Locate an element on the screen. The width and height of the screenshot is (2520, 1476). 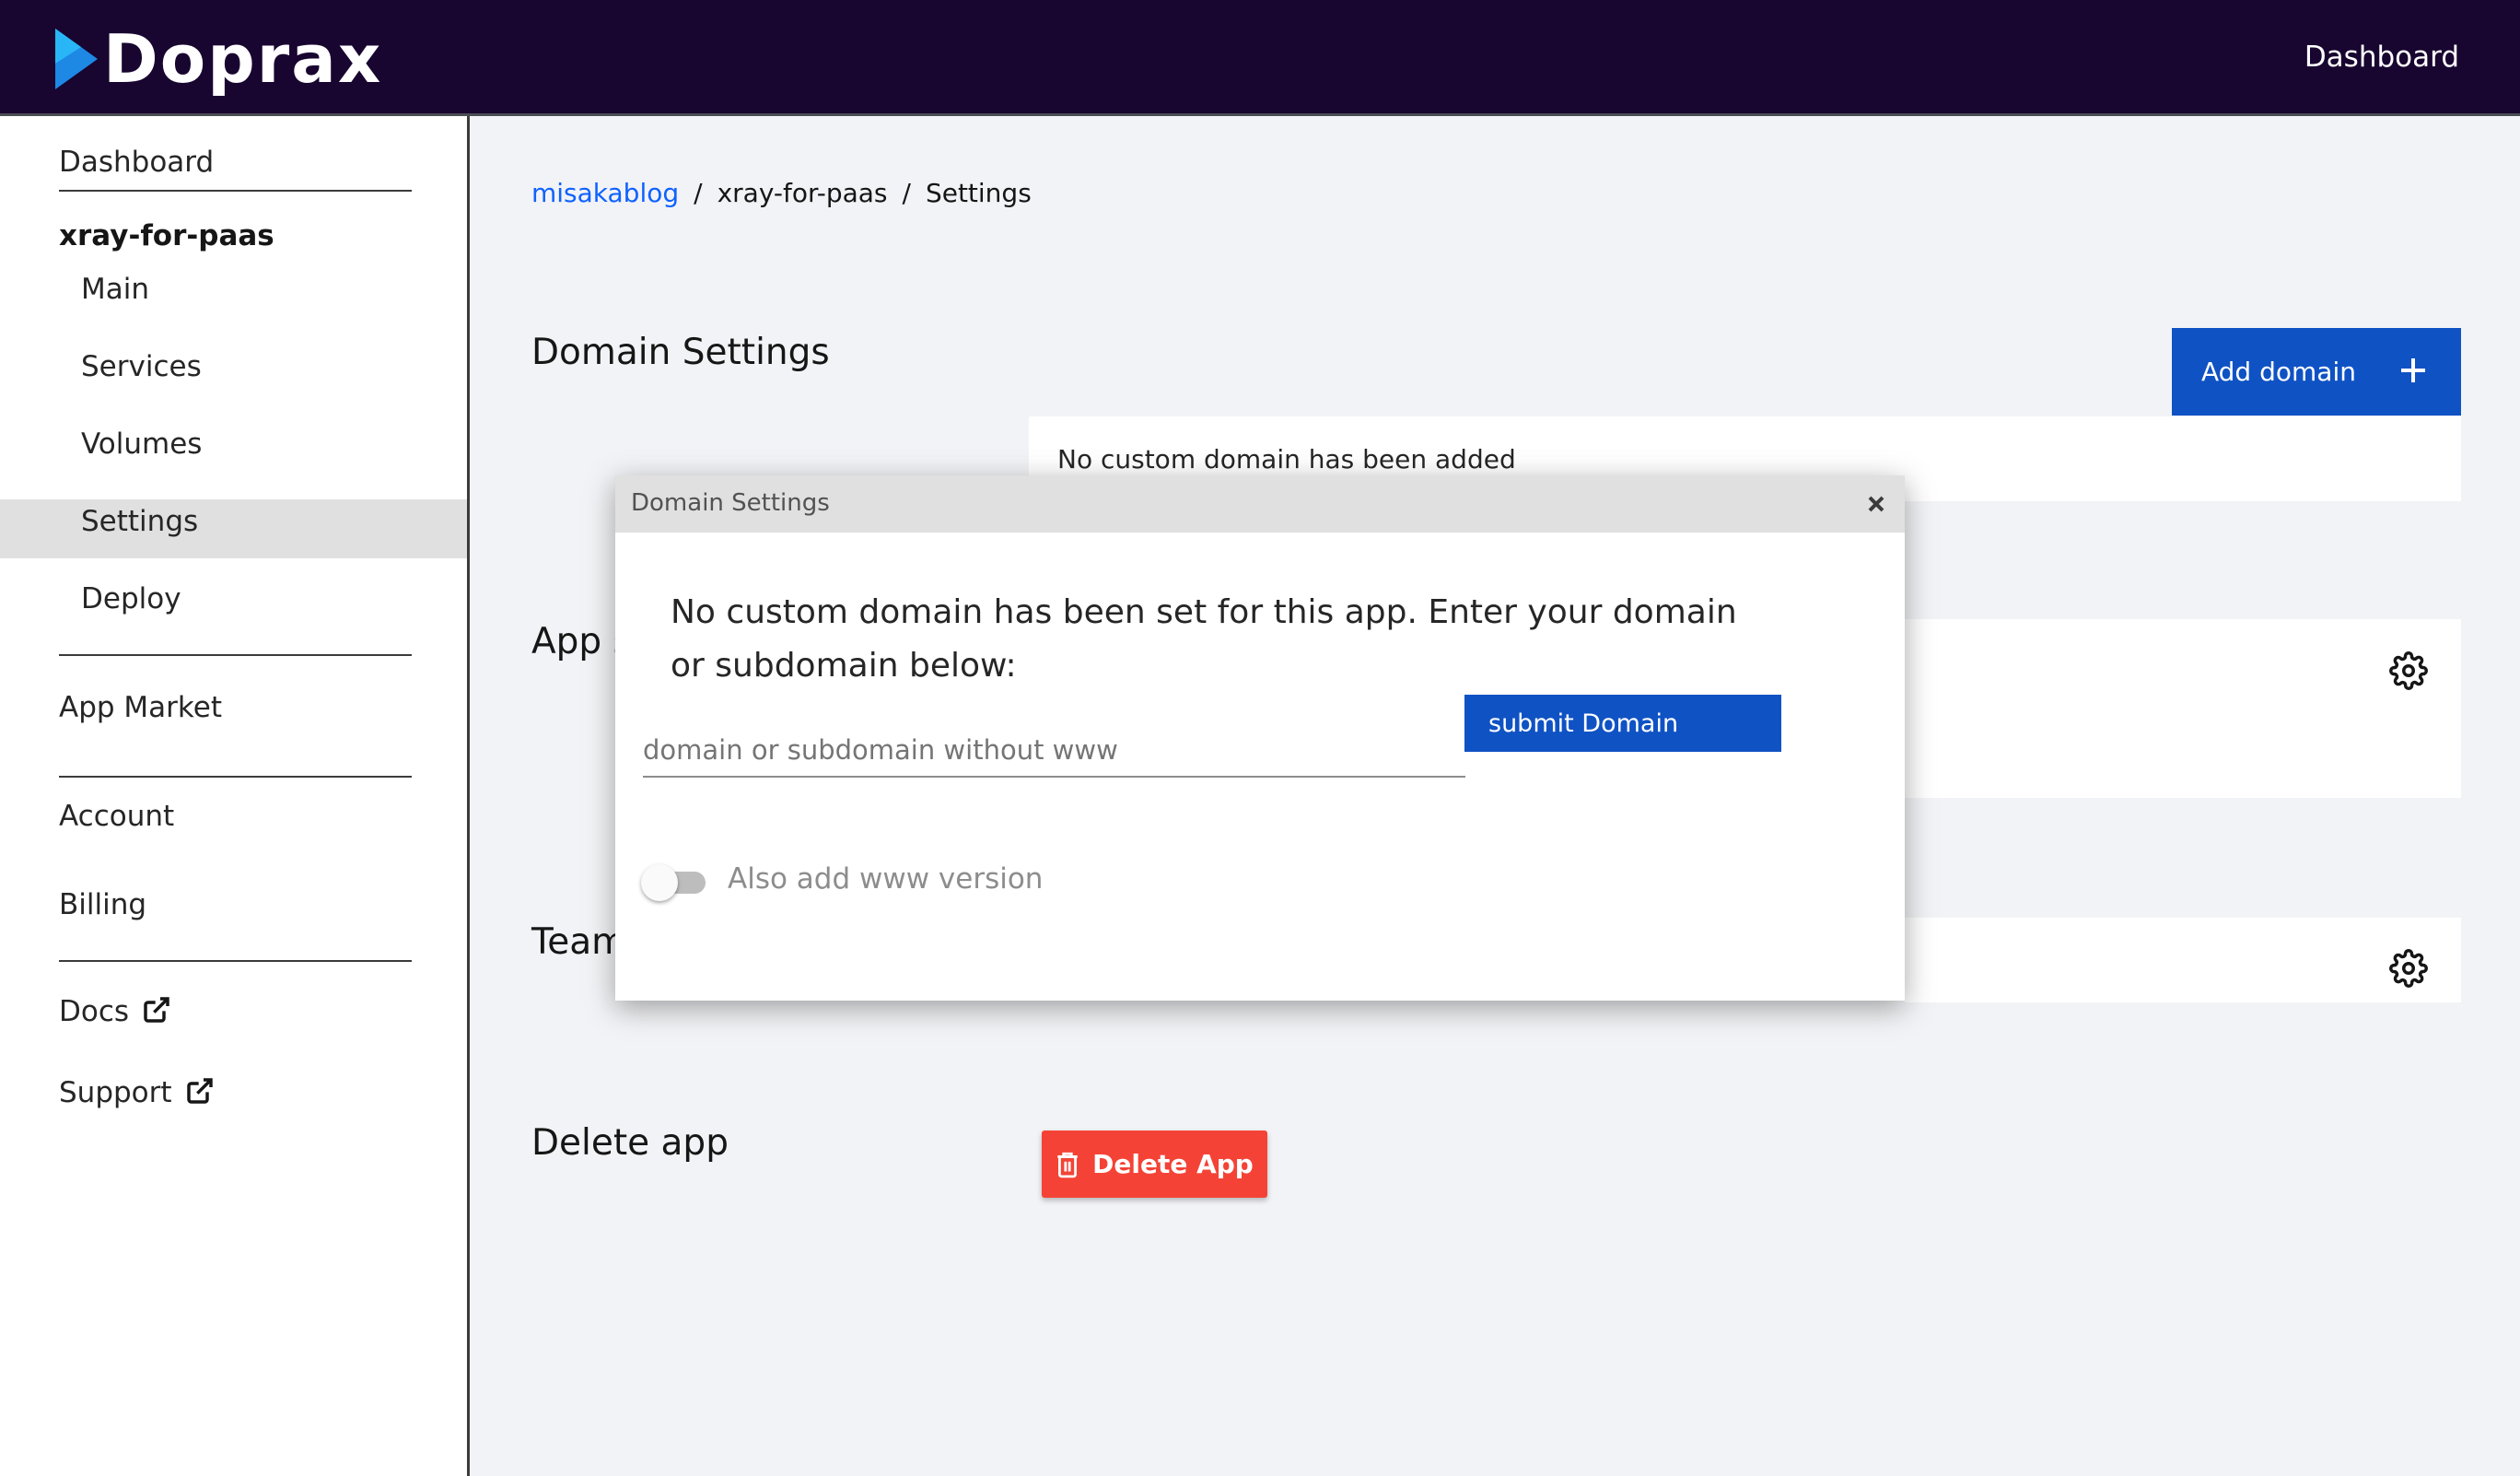
sidebar-item-services: Services is located at coordinates (141, 367).